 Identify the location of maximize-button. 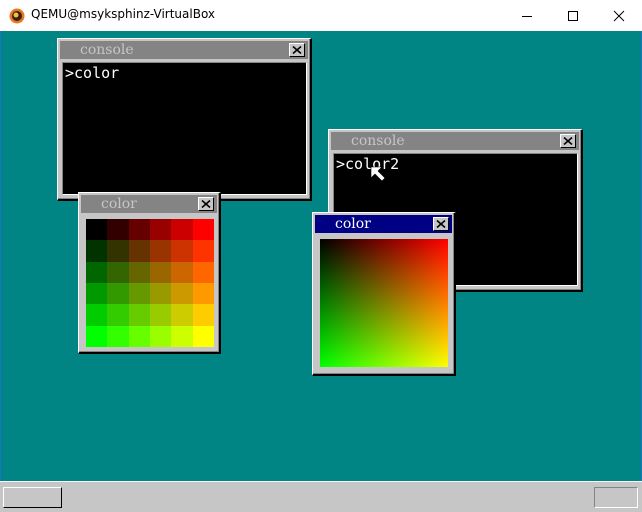
(573, 15).